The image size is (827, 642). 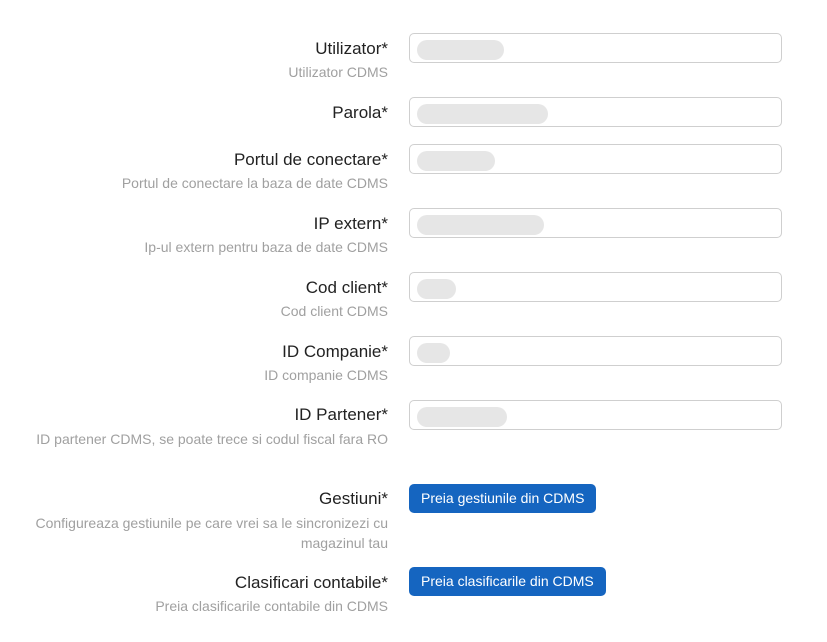 I want to click on field-hint-id-companie: ID companie CDMS, so click(x=326, y=375).